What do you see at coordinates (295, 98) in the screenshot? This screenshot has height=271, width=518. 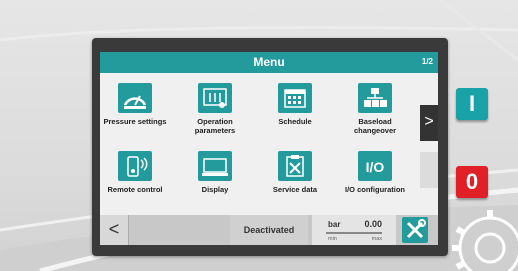 I see `calendar-icon` at bounding box center [295, 98].